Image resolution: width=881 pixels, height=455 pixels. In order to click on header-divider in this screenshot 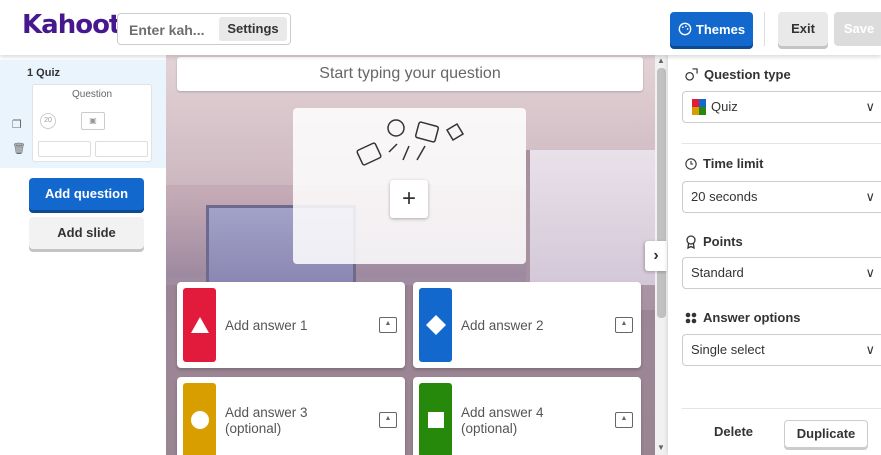, I will do `click(764, 29)`.